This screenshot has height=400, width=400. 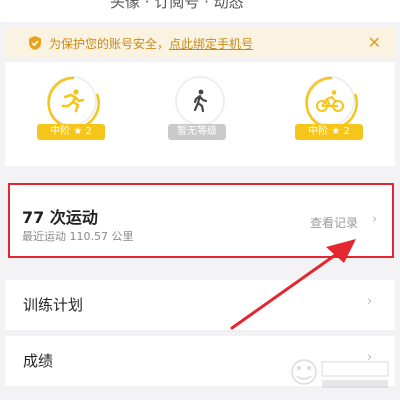 I want to click on top-partial-bar: 头像 · 订阅号 · 动态, so click(x=200, y=11).